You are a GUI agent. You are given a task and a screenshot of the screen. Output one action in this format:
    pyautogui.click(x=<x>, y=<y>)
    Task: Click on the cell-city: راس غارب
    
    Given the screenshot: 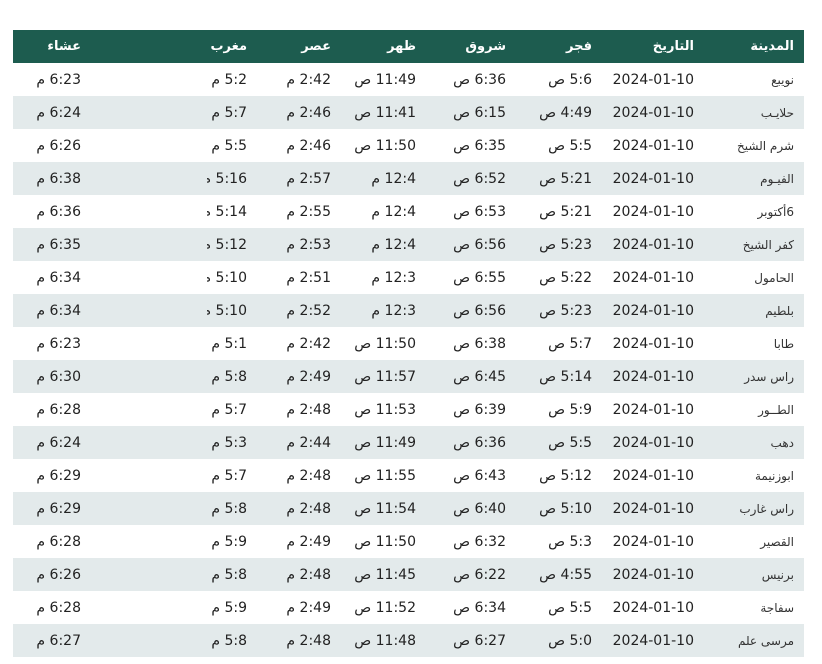 What is the action you would take?
    pyautogui.click(x=766, y=508)
    